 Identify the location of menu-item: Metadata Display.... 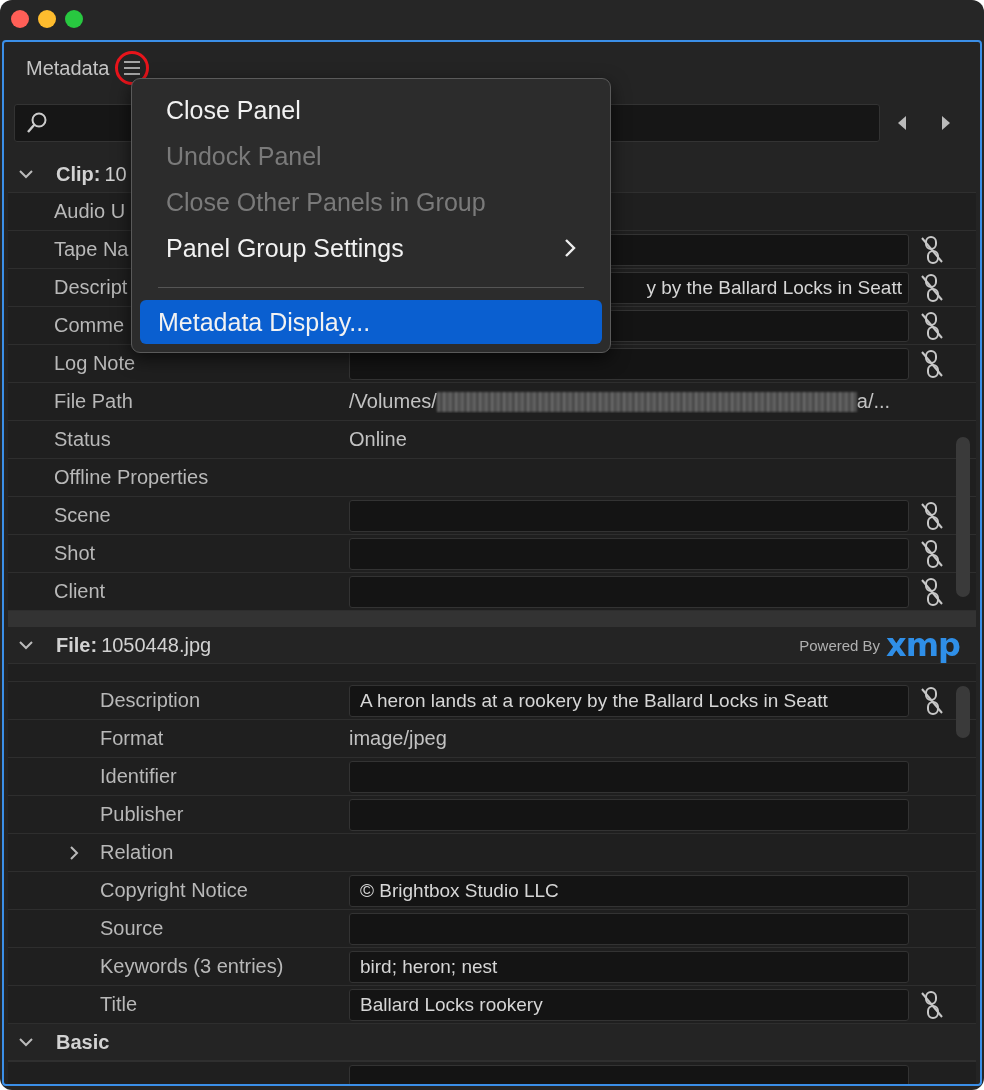
(371, 322).